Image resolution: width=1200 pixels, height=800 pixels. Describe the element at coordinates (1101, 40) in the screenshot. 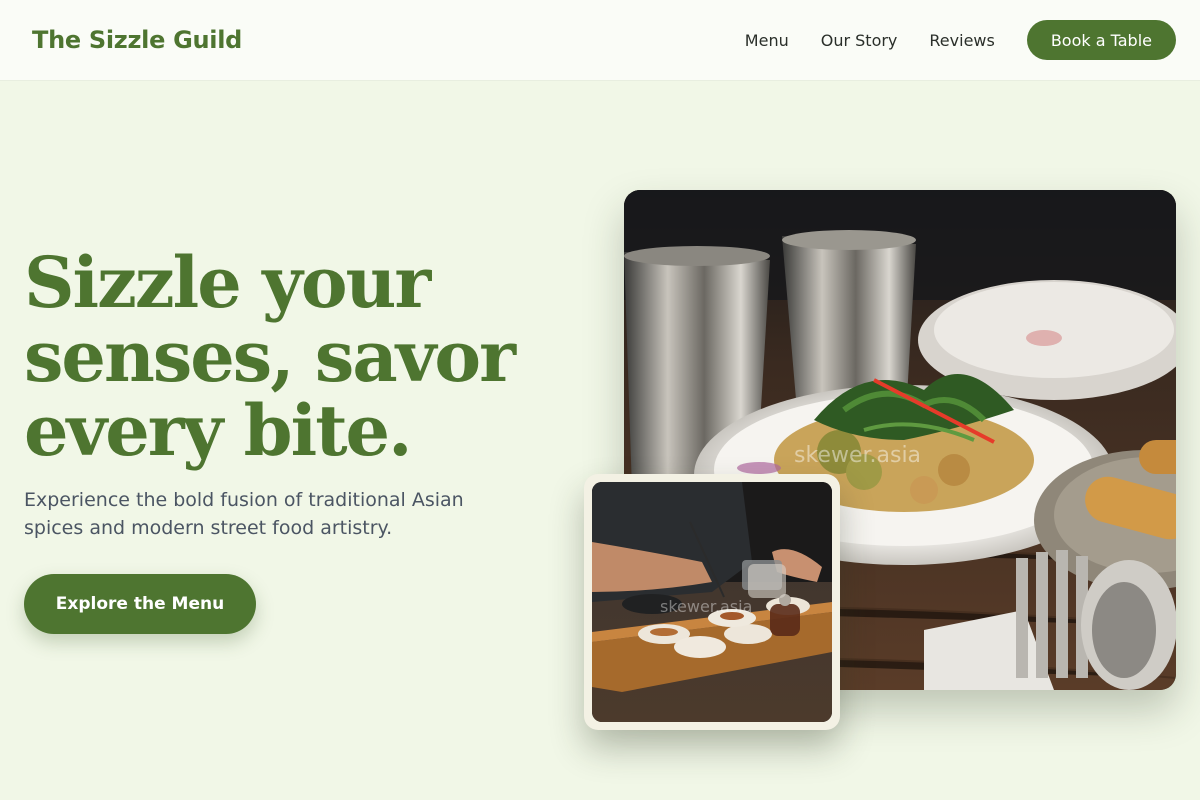

I see `book-table-button: Book a Table` at that location.